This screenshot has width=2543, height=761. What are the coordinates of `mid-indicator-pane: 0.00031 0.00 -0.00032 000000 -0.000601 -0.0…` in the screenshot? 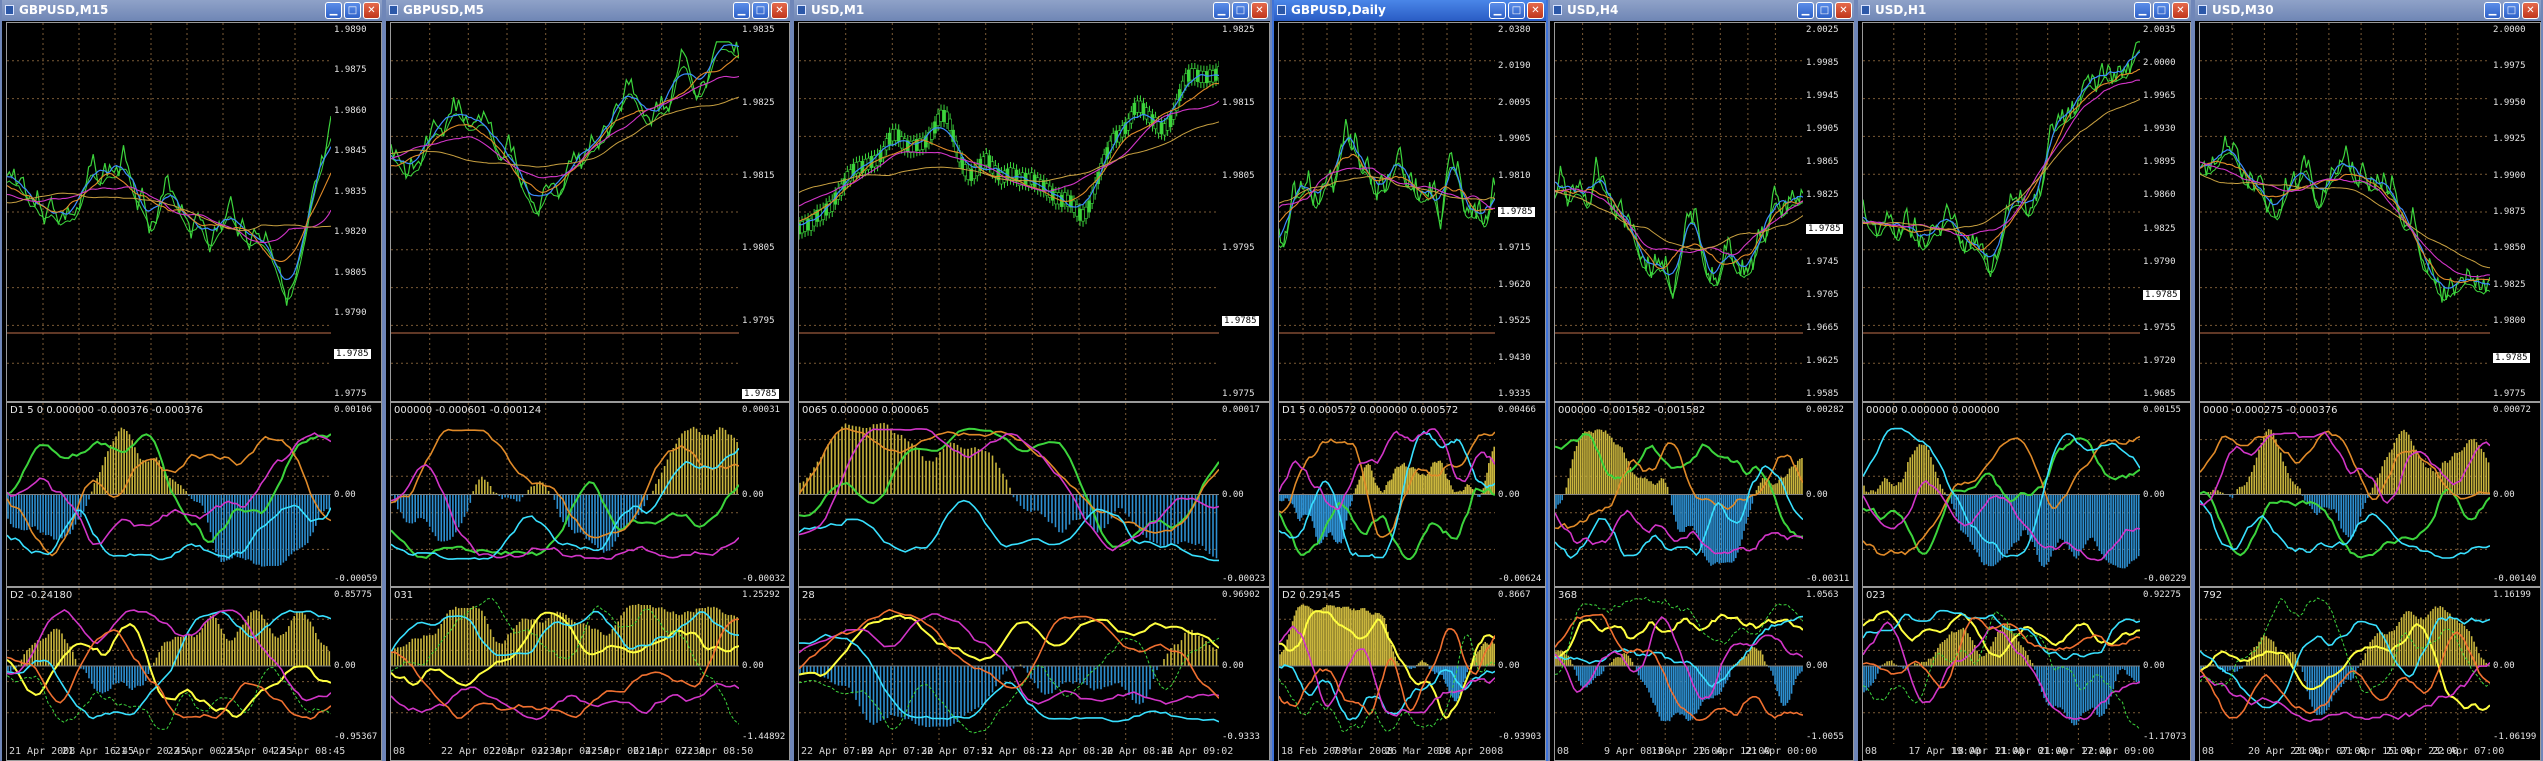 It's located at (590, 494).